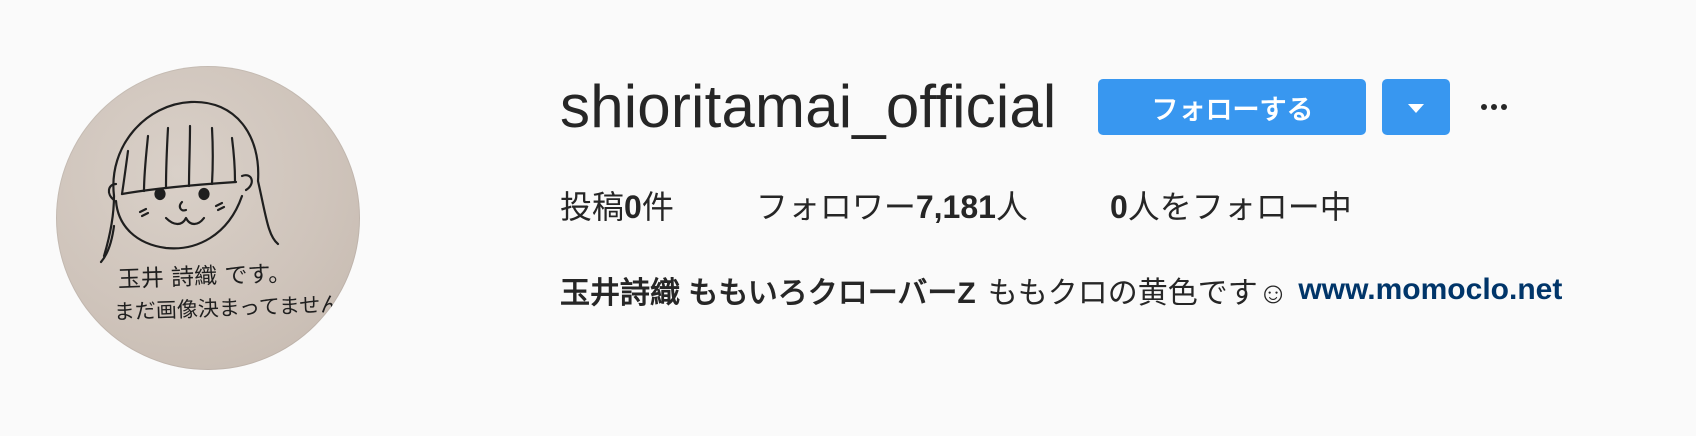 Image resolution: width=1696 pixels, height=436 pixels. Describe the element at coordinates (1118, 207) in the screenshot. I see `following-count: 0` at that location.